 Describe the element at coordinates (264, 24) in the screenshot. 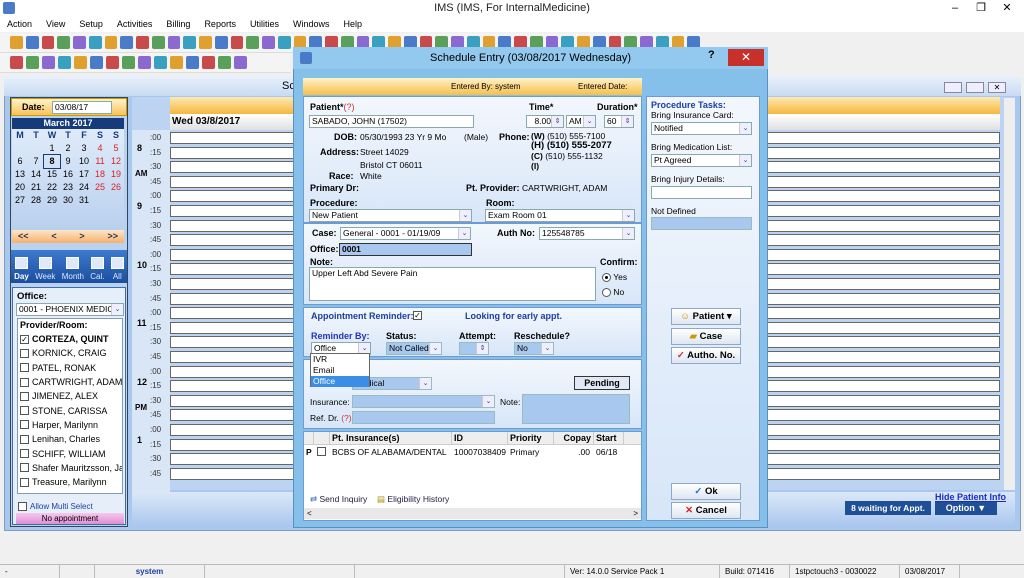

I see `menu-utilities: Utilities` at that location.